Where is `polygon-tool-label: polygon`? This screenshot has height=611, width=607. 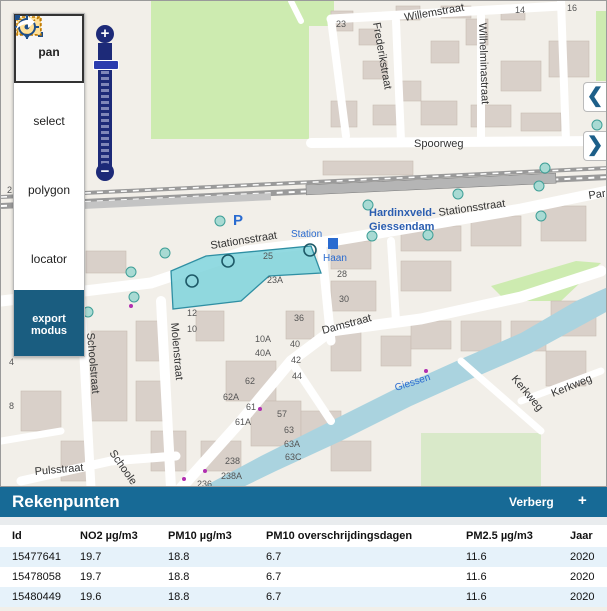 polygon-tool-label: polygon is located at coordinates (49, 189).